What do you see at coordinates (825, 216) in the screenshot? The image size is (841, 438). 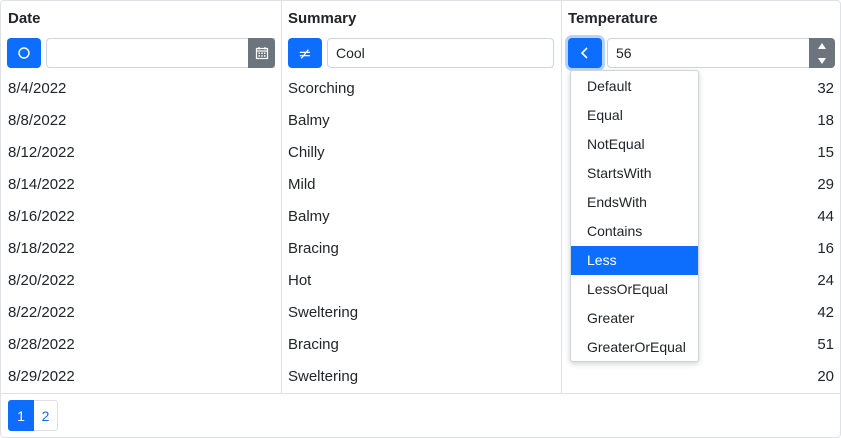 I see `cell-temperature: 44` at bounding box center [825, 216].